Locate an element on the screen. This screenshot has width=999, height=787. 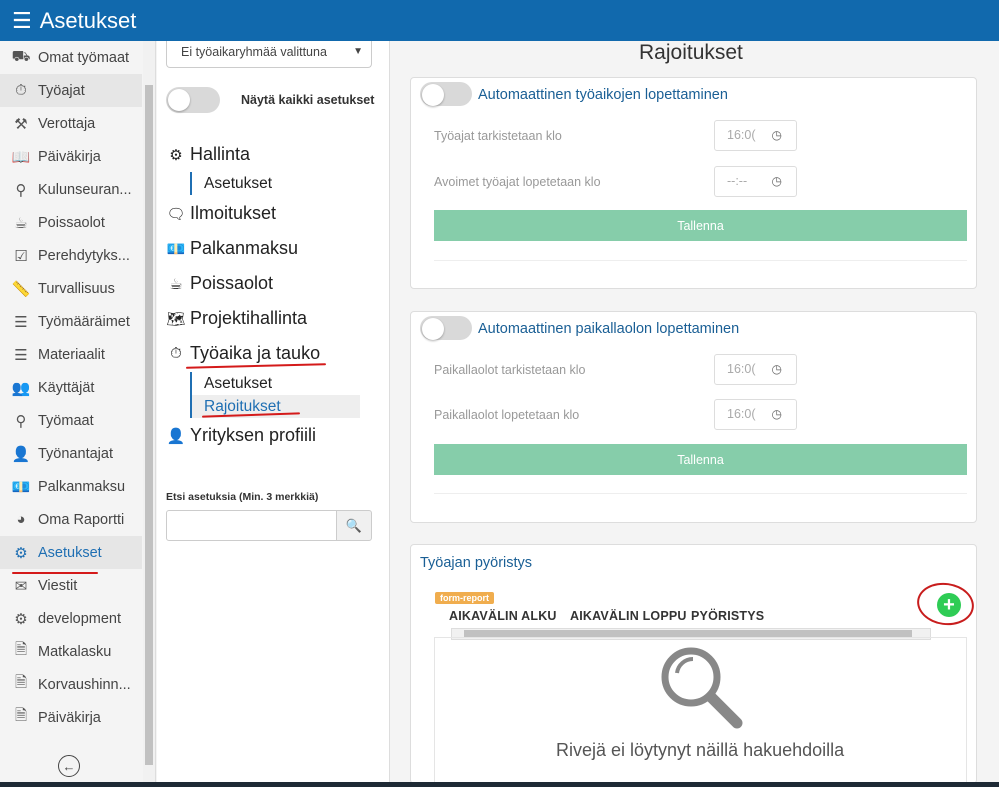
money-icon: 💶 is located at coordinates (176, 249).